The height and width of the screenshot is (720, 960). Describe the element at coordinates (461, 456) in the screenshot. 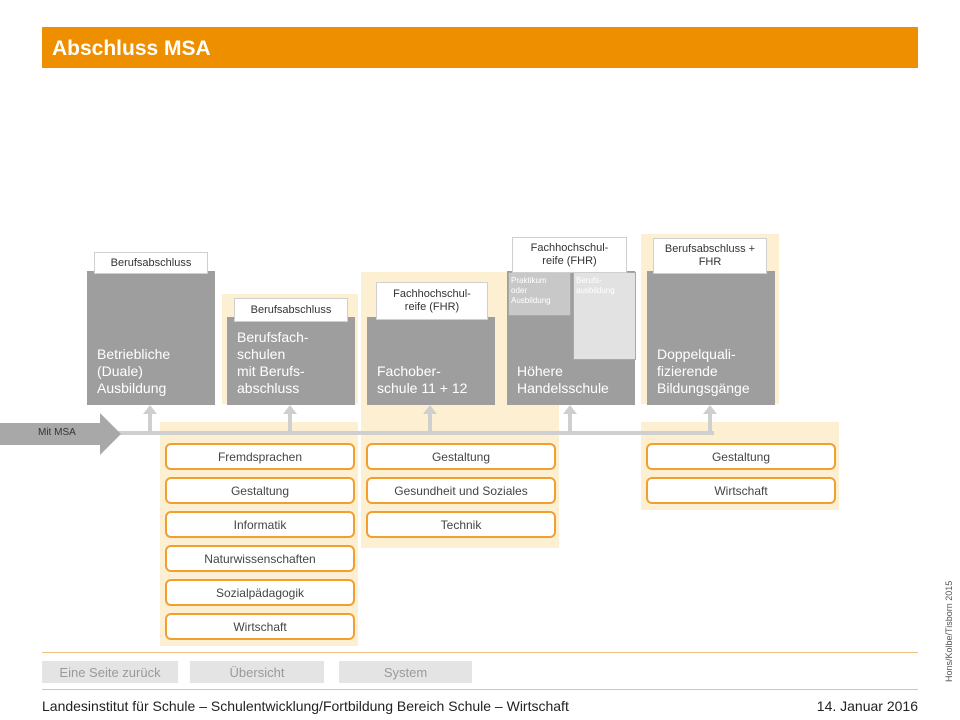

I see `option-gestaltung-fos: Gestaltung` at that location.